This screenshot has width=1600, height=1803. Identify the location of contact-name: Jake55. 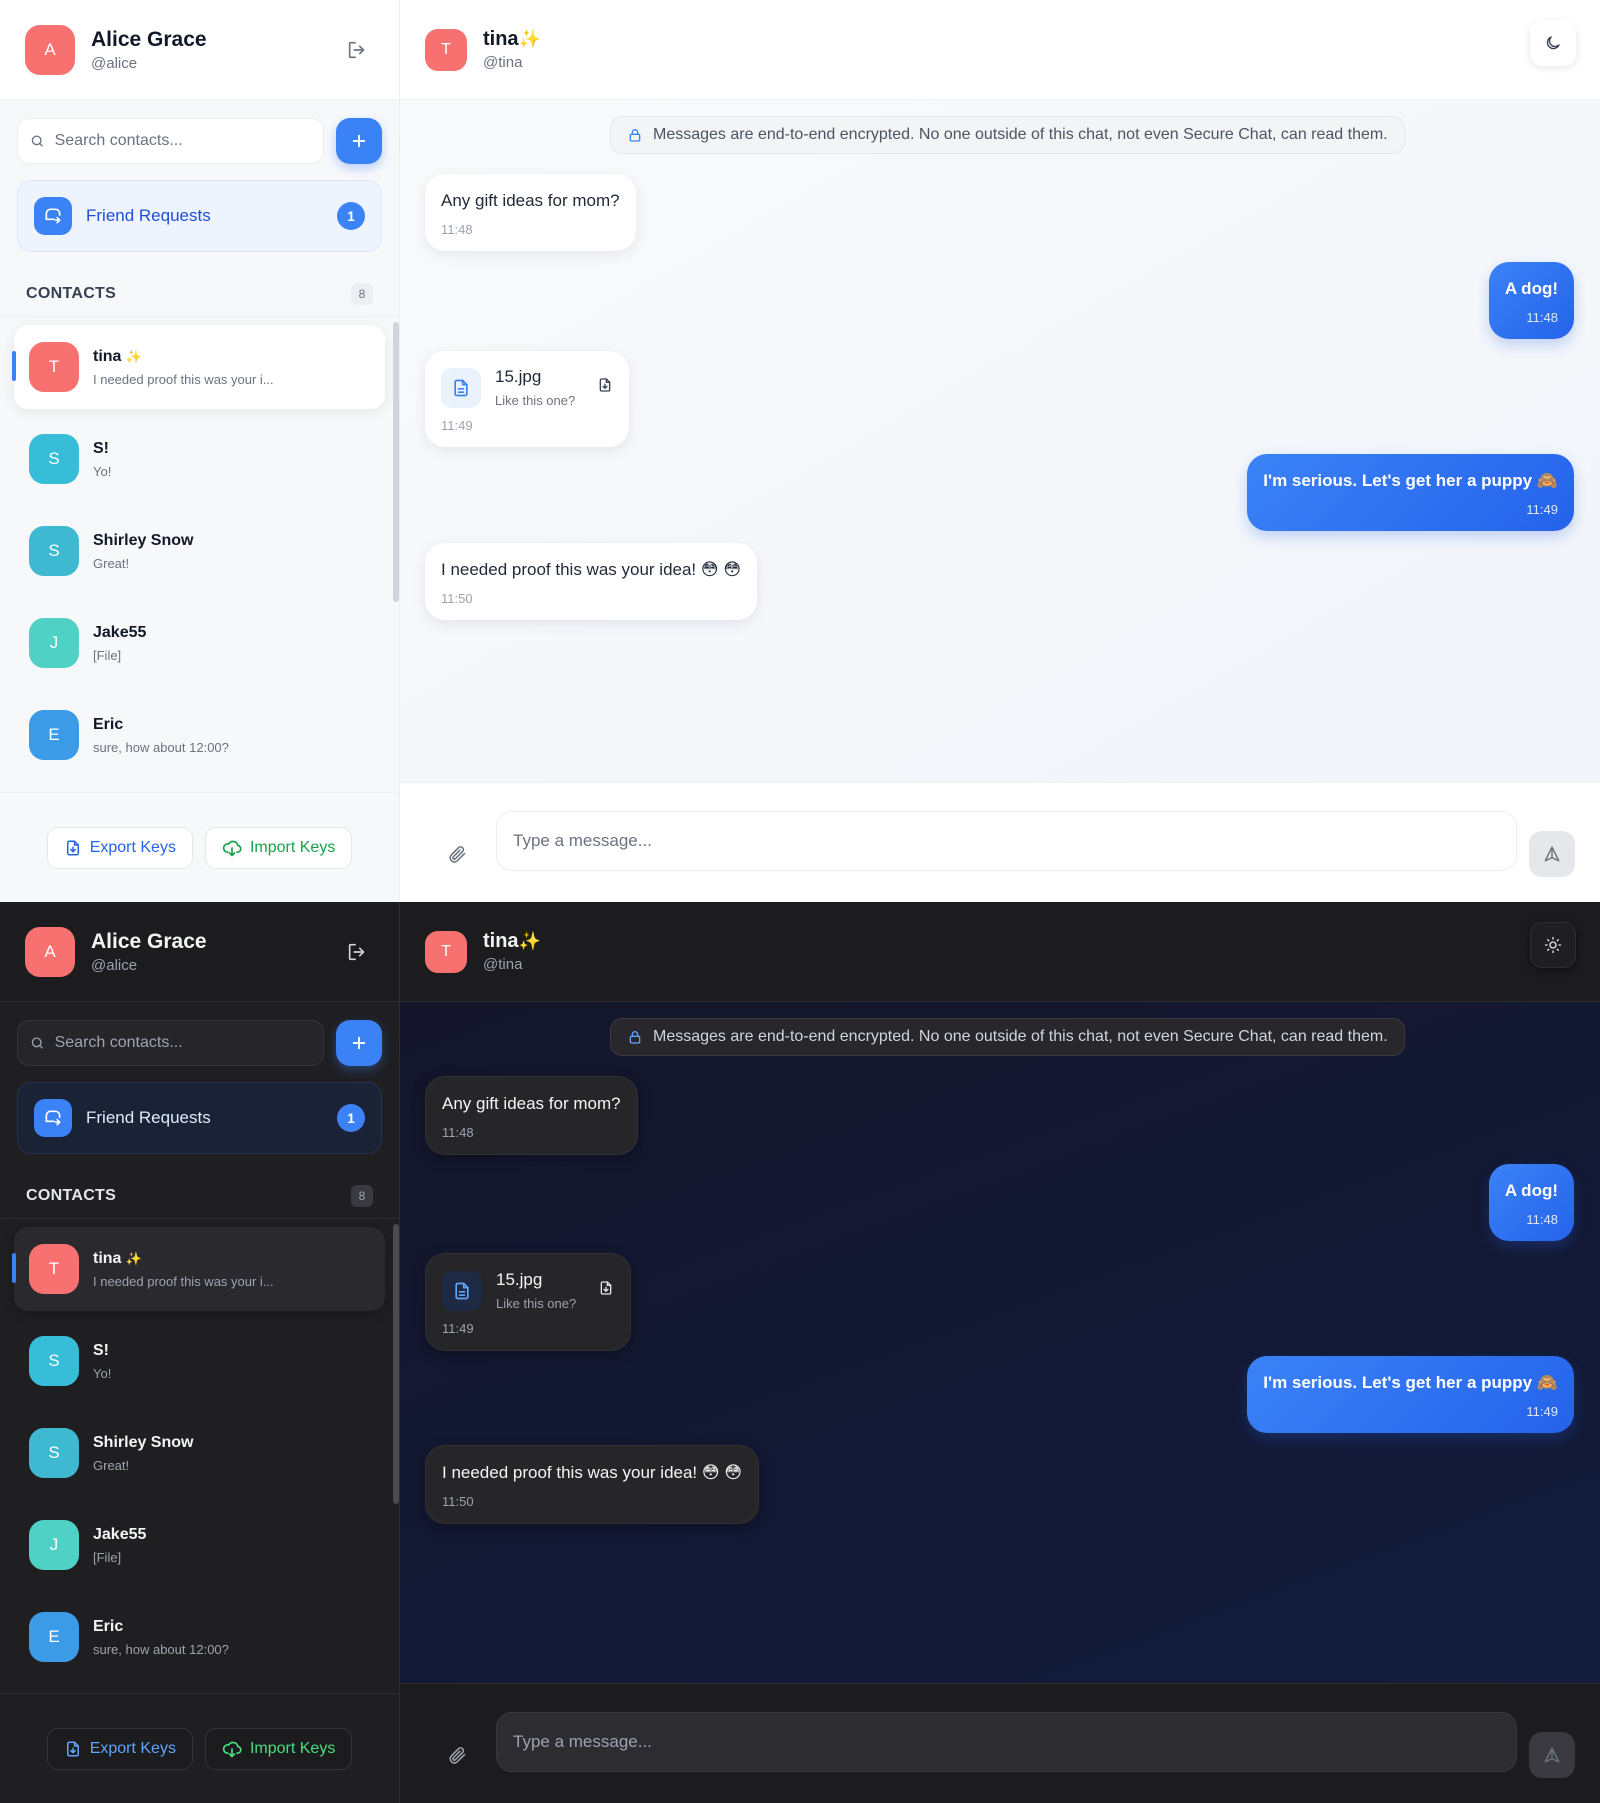
(120, 1534).